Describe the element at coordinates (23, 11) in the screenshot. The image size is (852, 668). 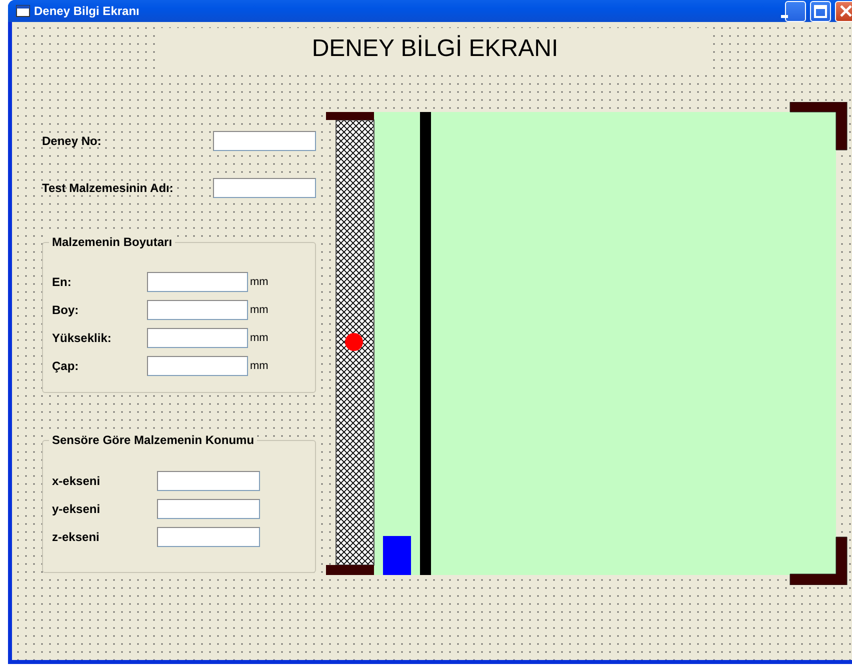
I see `app-icon` at that location.